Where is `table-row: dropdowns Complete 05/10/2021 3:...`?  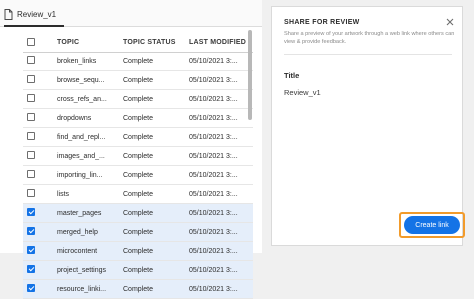 table-row: dropdowns Complete 05/10/2021 3:... is located at coordinates (138, 118).